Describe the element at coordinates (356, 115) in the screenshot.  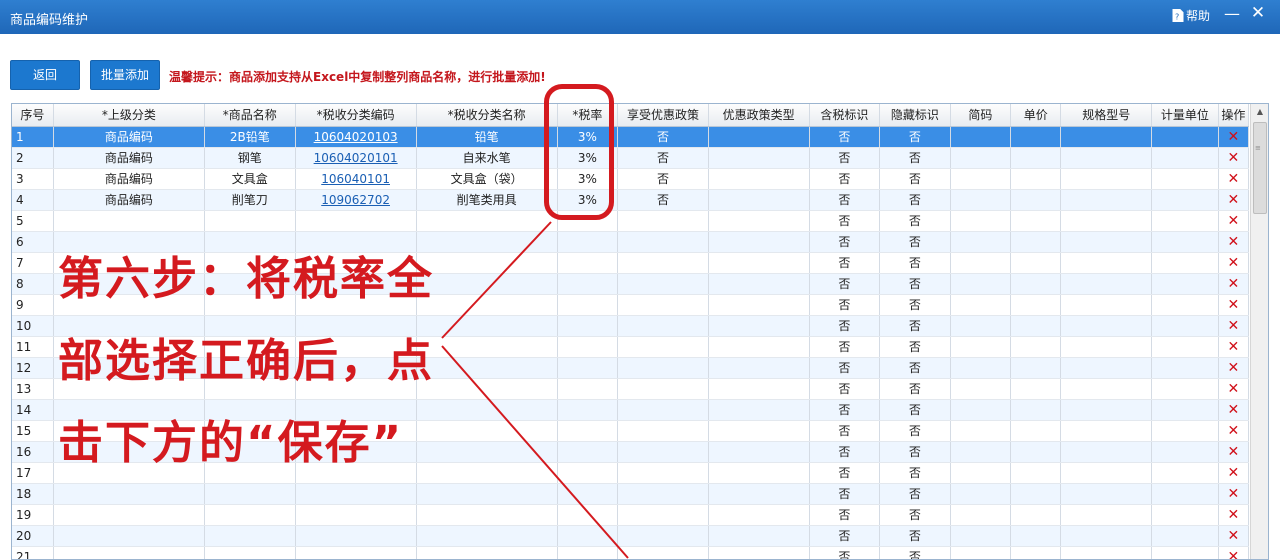
I see `column-header: *税收分类编码` at that location.